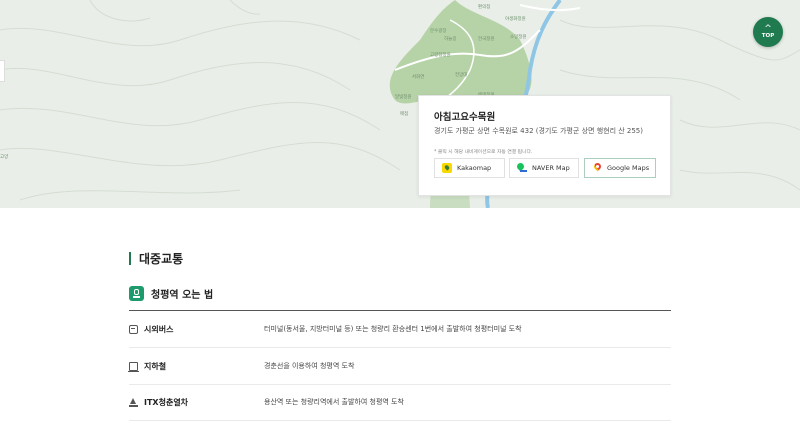 The width and height of the screenshot is (800, 448). I want to click on map-label: 서화연, so click(418, 76).